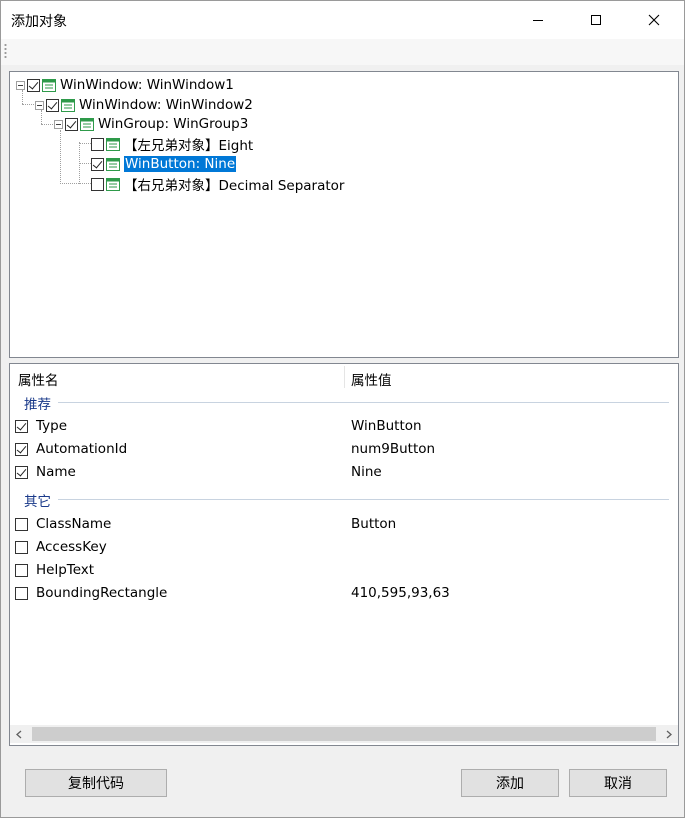 The image size is (685, 818). Describe the element at coordinates (344, 524) in the screenshot. I see `property-row-classname: ClassName Button` at that location.